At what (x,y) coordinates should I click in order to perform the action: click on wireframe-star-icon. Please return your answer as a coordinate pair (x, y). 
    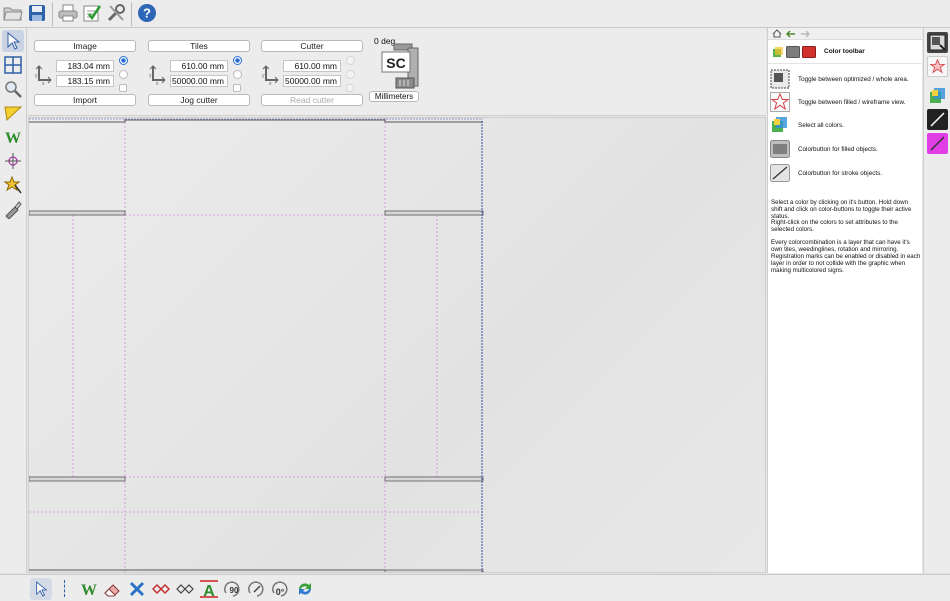
    Looking at the image, I should click on (937, 66).